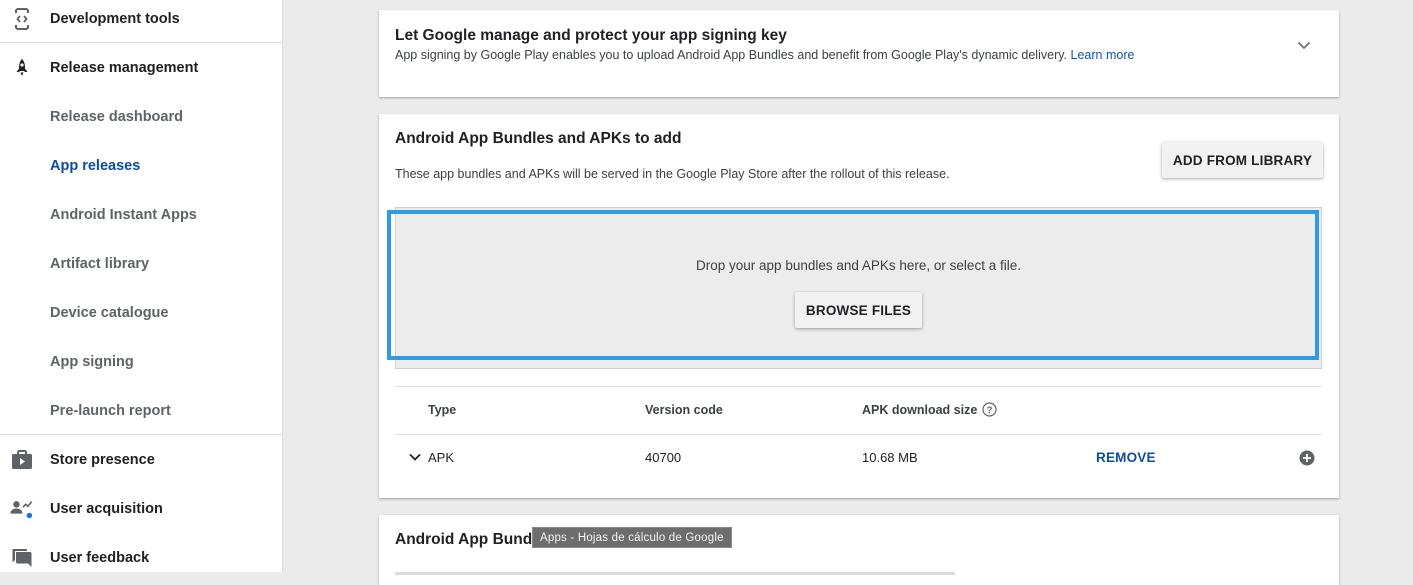 Image resolution: width=1413 pixels, height=585 pixels. I want to click on help-icon: ?, so click(989, 409).